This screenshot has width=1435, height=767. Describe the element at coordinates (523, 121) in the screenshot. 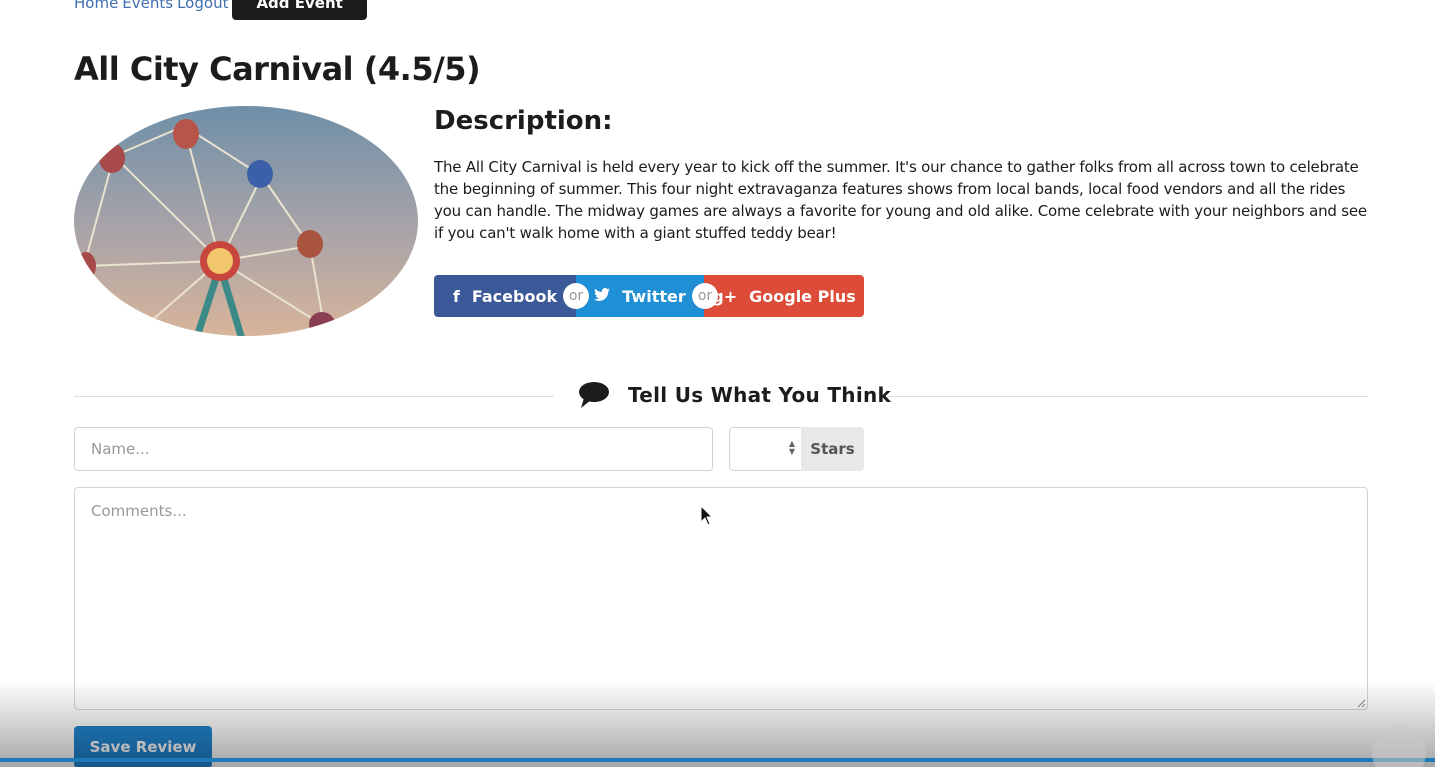

I see `description-heading: Description:` at that location.